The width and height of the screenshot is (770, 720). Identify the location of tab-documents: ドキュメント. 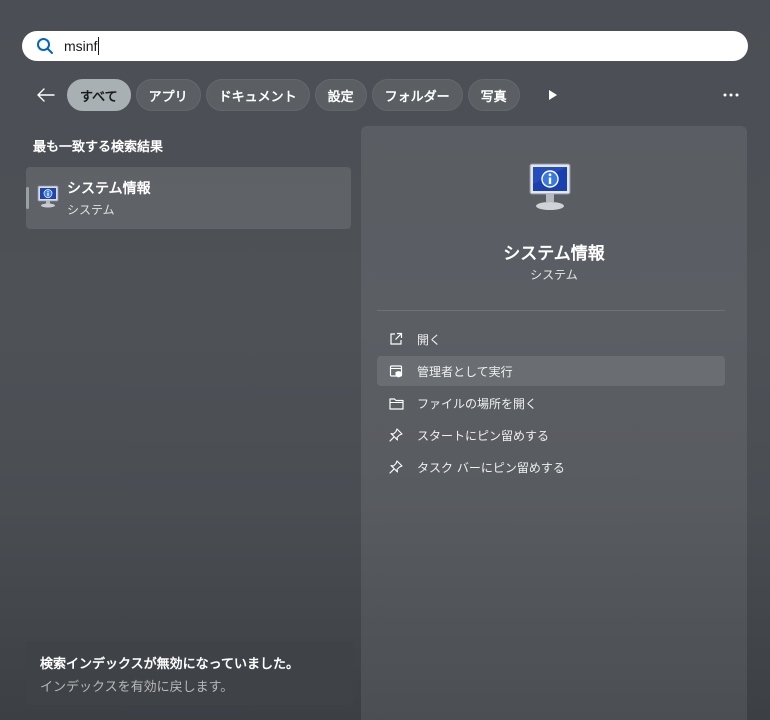
(257, 95).